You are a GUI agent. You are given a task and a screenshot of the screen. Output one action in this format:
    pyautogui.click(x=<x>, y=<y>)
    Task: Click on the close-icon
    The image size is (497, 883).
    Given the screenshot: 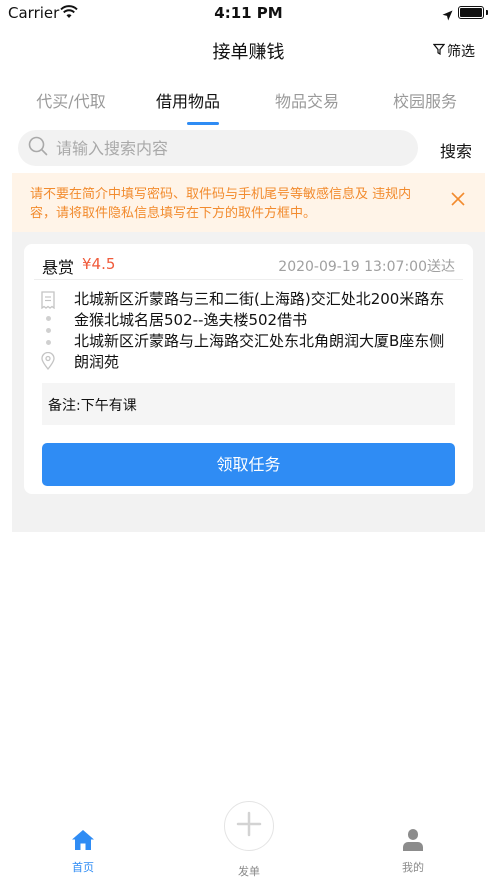 What is the action you would take?
    pyautogui.click(x=458, y=202)
    